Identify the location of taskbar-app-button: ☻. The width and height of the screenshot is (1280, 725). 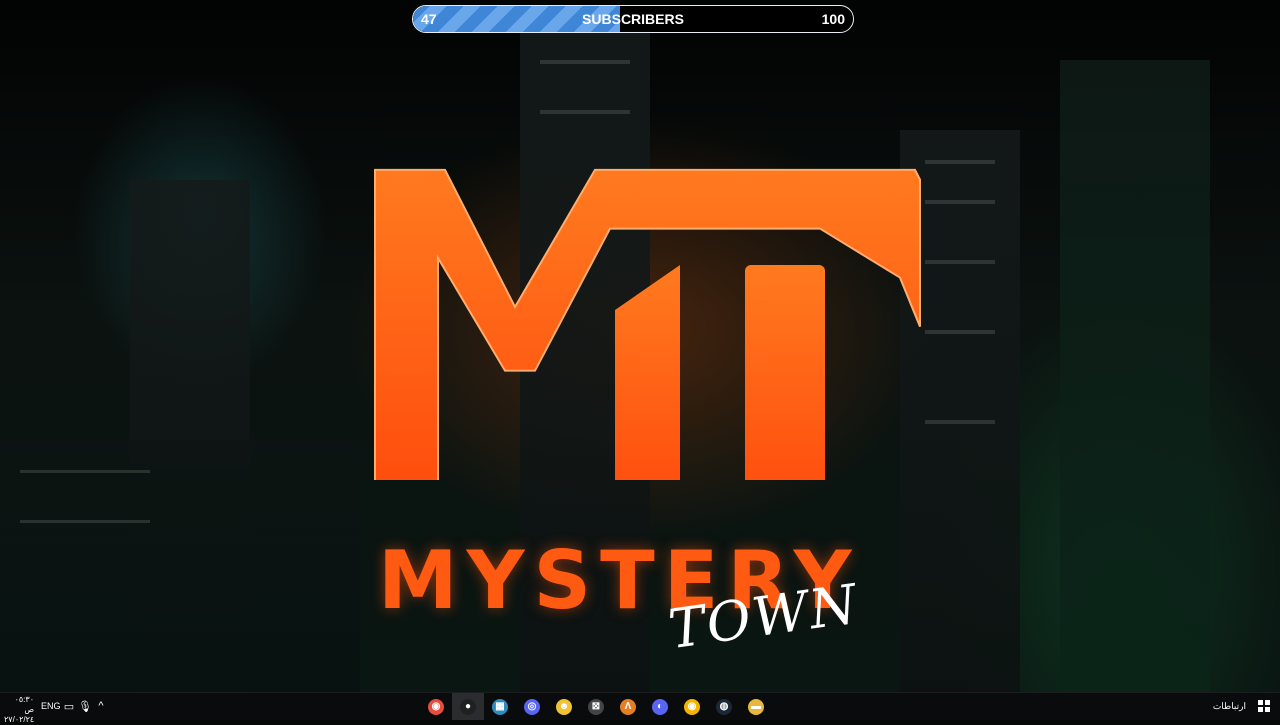
(564, 706).